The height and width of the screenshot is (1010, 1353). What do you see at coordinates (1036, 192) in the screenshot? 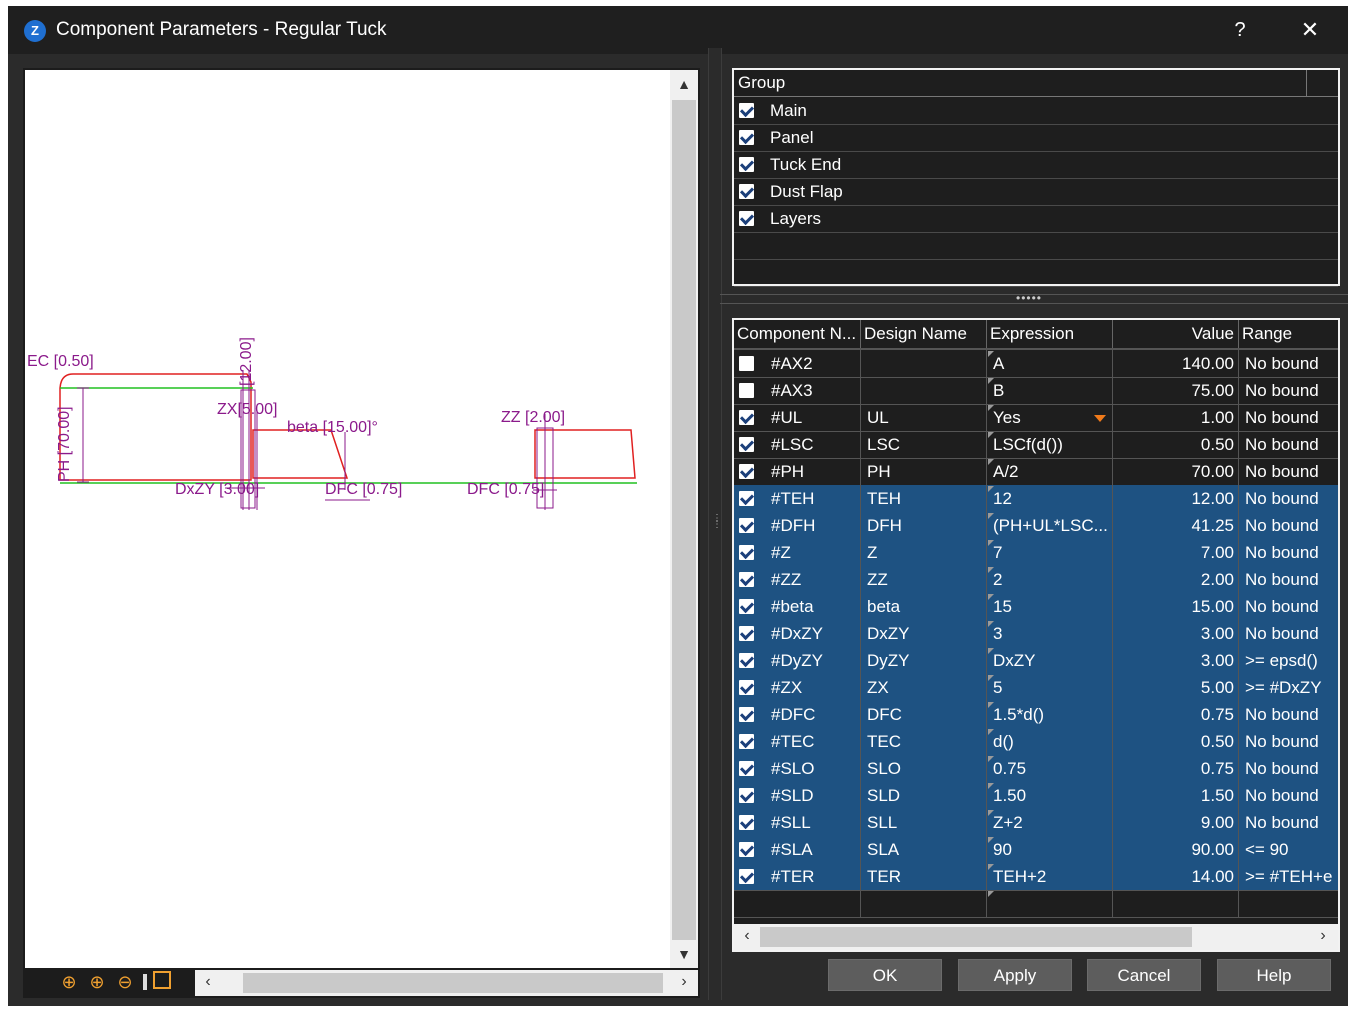
I see `group-item: Dust Flap` at bounding box center [1036, 192].